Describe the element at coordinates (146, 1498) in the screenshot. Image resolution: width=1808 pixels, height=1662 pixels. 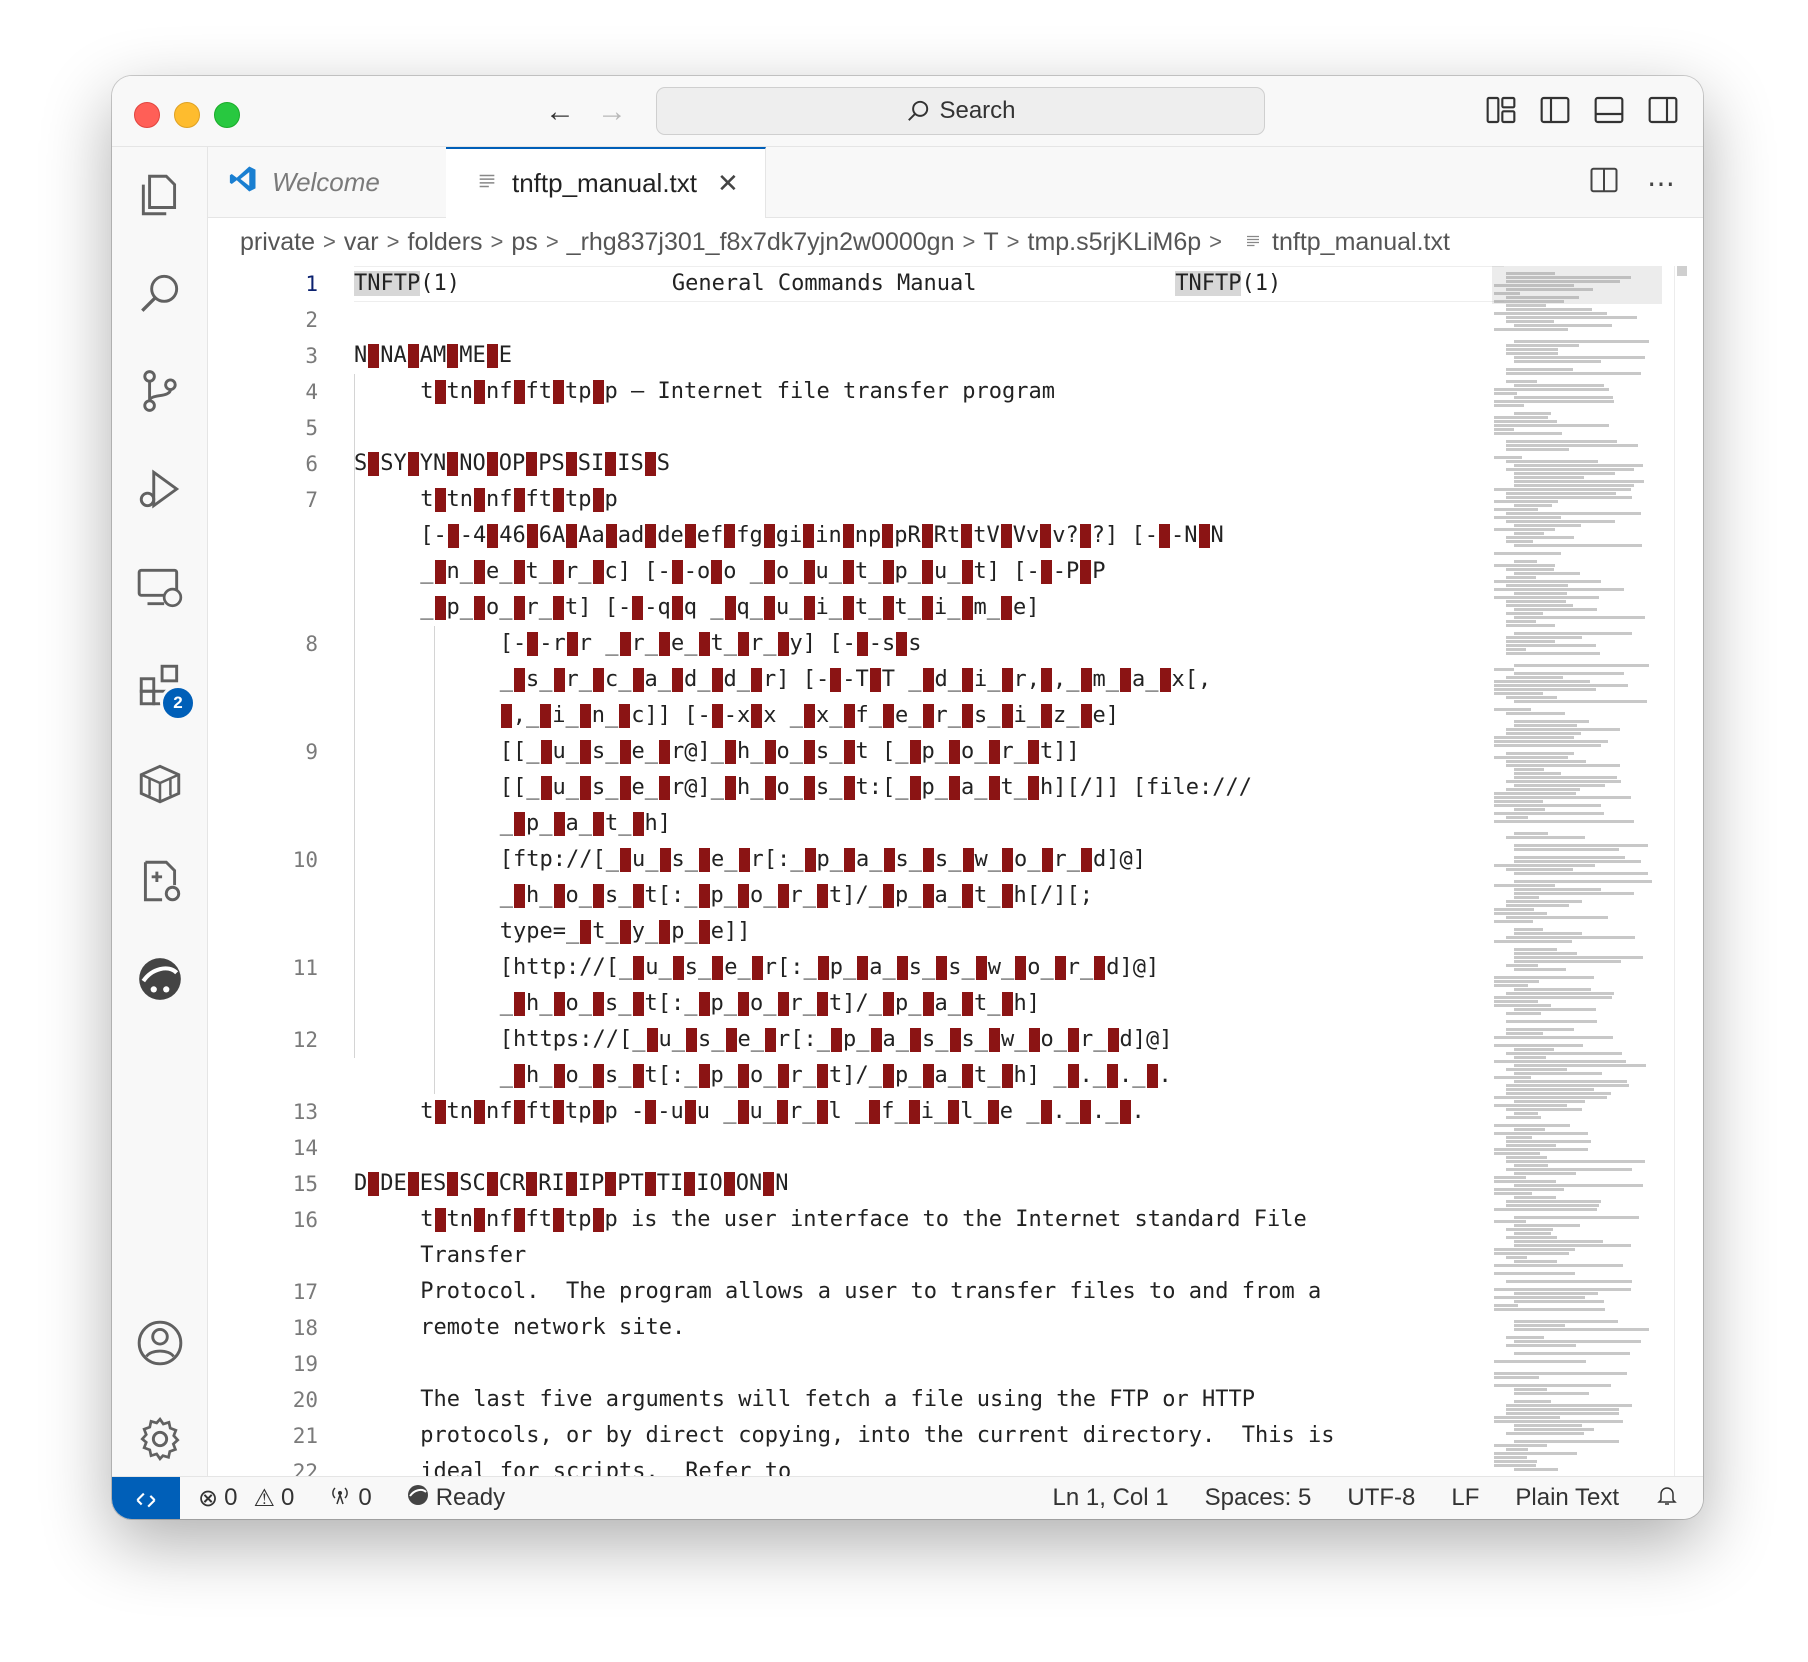
I see `remote-indicator-icon` at that location.